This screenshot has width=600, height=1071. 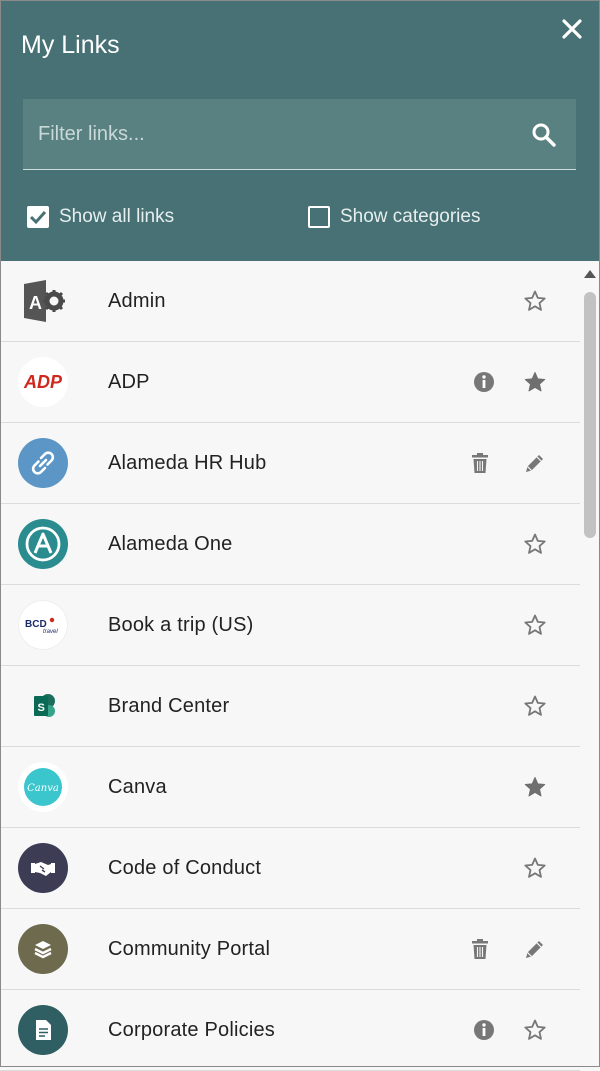 I want to click on checkbox-checked, so click(x=38, y=217).